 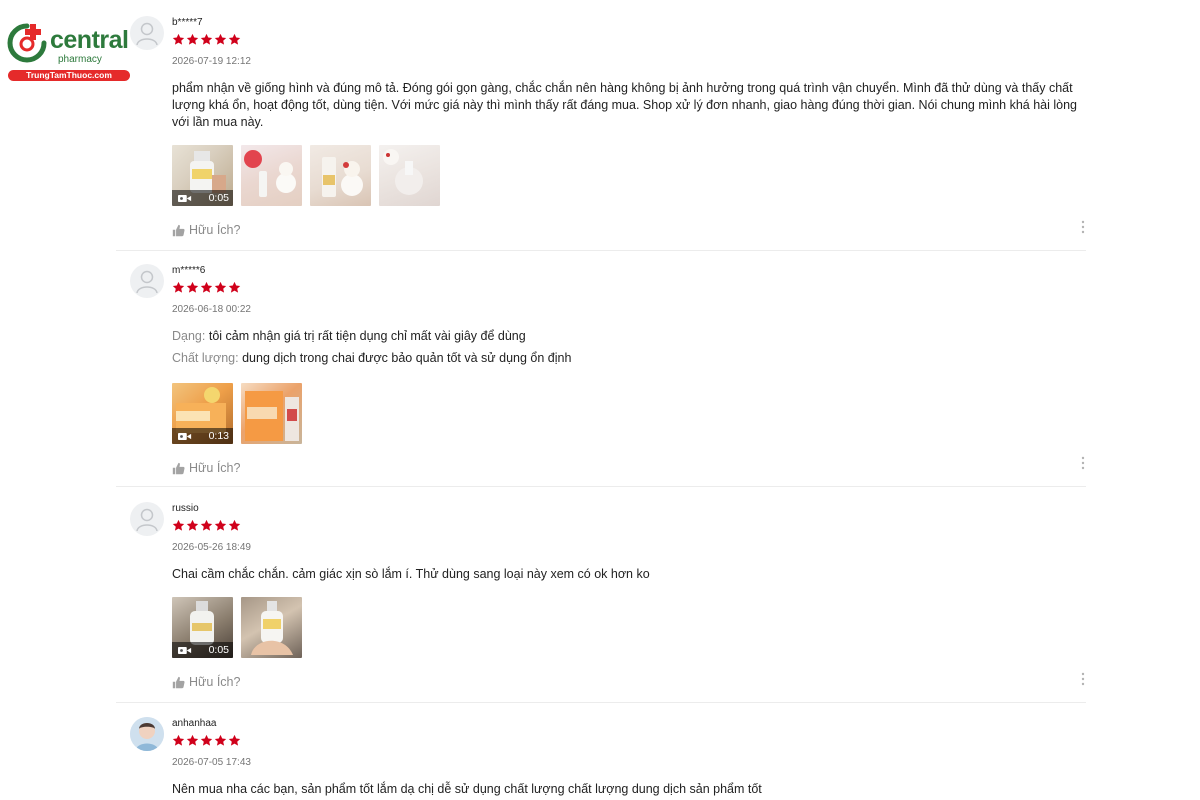 I want to click on bottle-in-hand-photo, so click(x=272, y=628).